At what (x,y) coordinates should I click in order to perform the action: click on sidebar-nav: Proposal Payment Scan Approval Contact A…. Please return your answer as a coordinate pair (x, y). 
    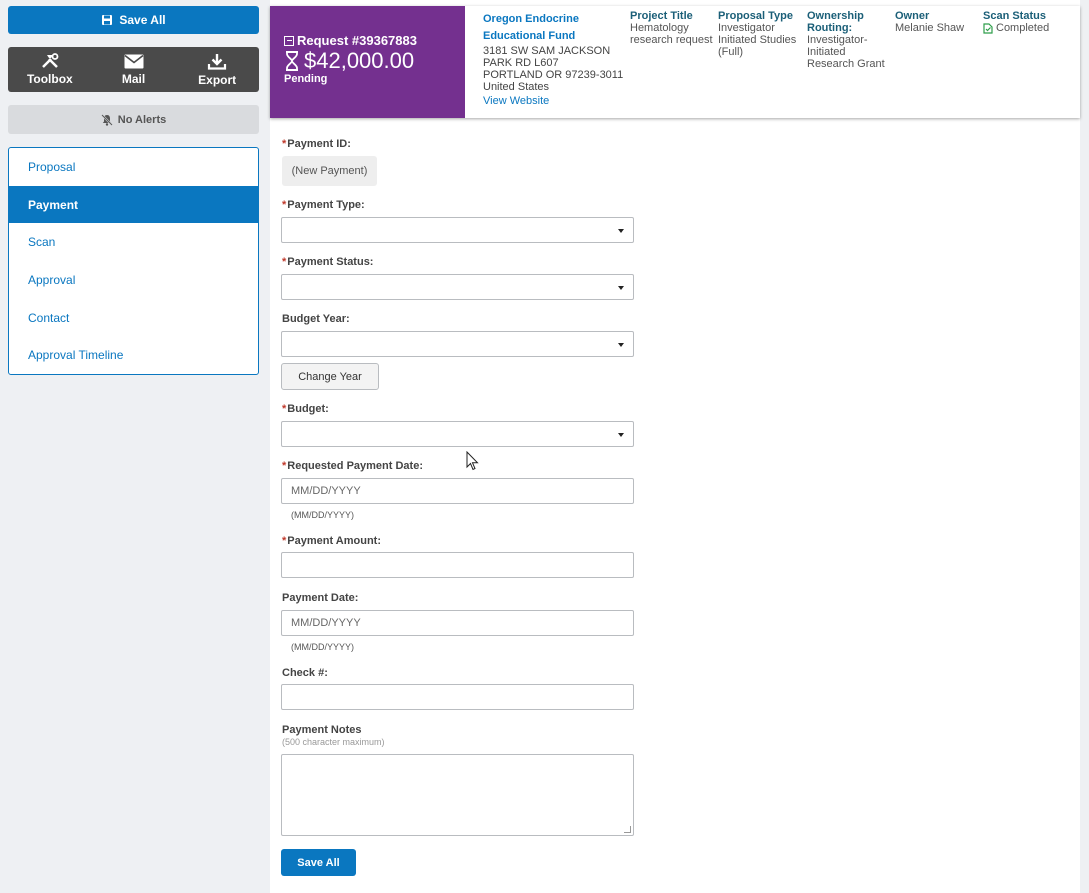
    Looking at the image, I should click on (133, 261).